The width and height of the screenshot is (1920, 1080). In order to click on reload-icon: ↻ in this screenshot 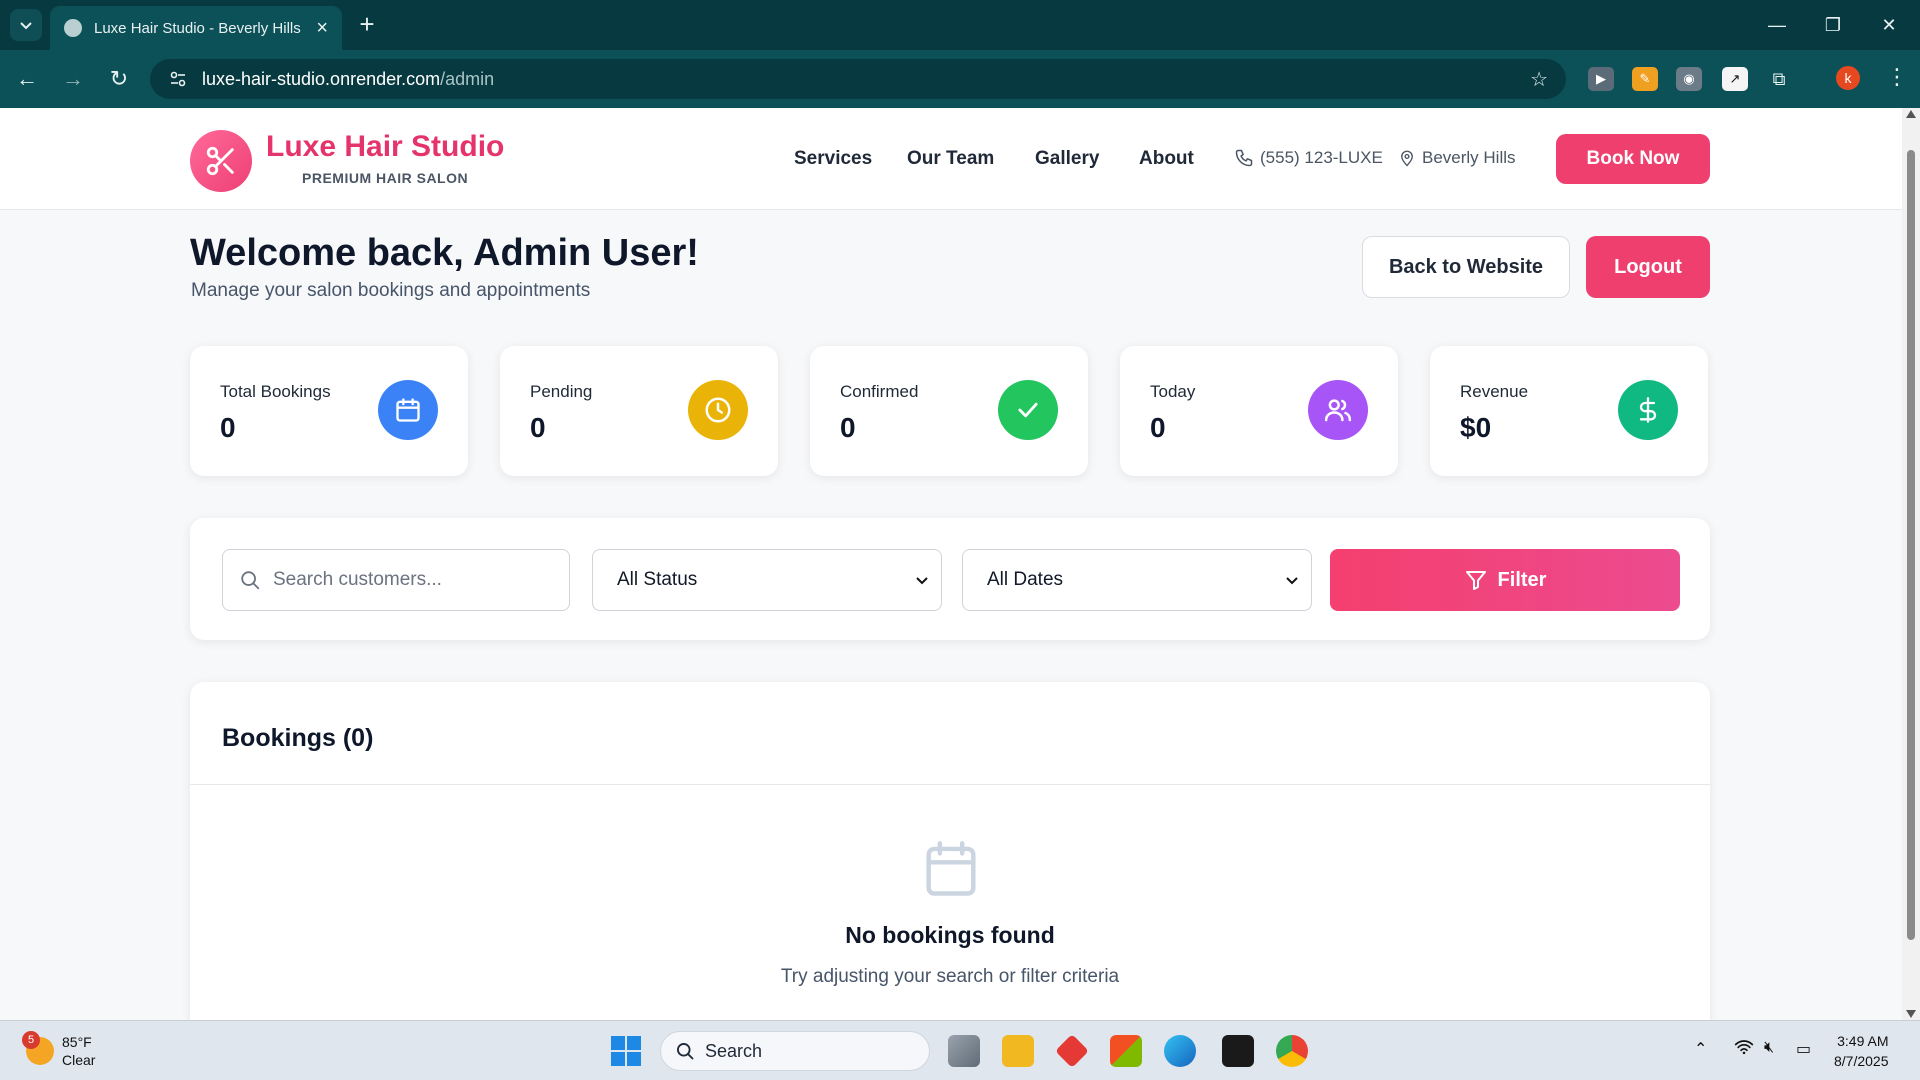, I will do `click(119, 79)`.